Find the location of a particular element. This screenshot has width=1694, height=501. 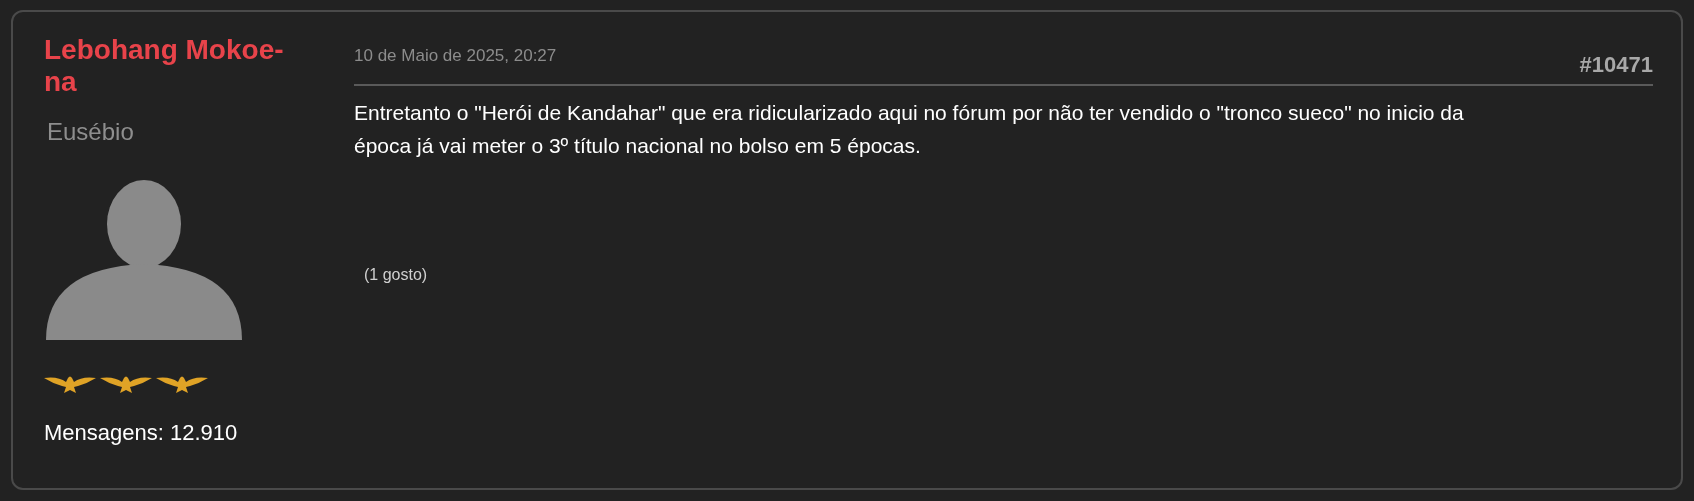

post-number: #10471 is located at coordinates (1616, 65).